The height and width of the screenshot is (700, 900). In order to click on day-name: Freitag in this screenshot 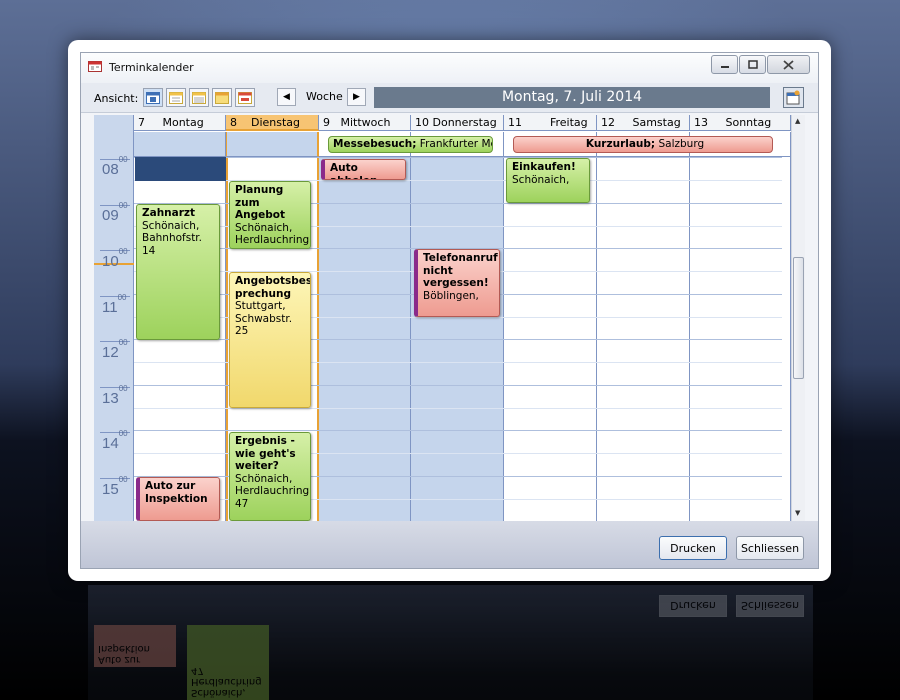, I will do `click(568, 122)`.